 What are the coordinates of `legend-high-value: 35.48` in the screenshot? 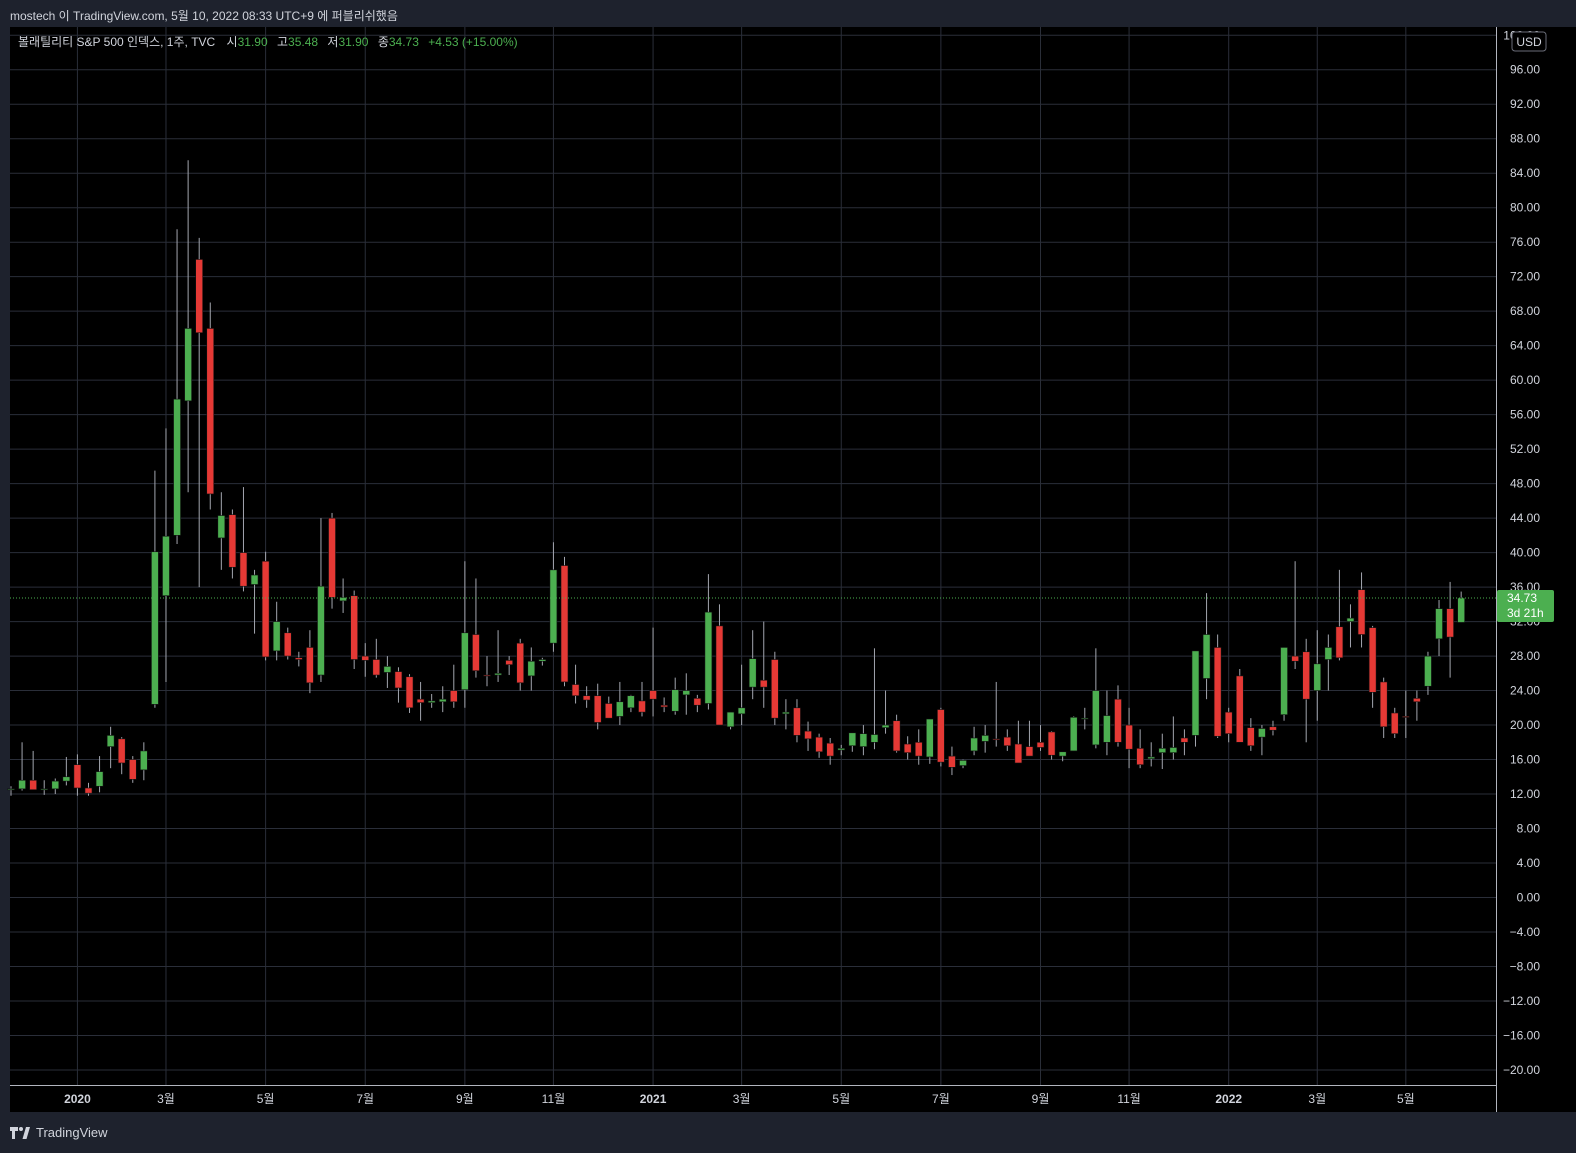 It's located at (303, 42).